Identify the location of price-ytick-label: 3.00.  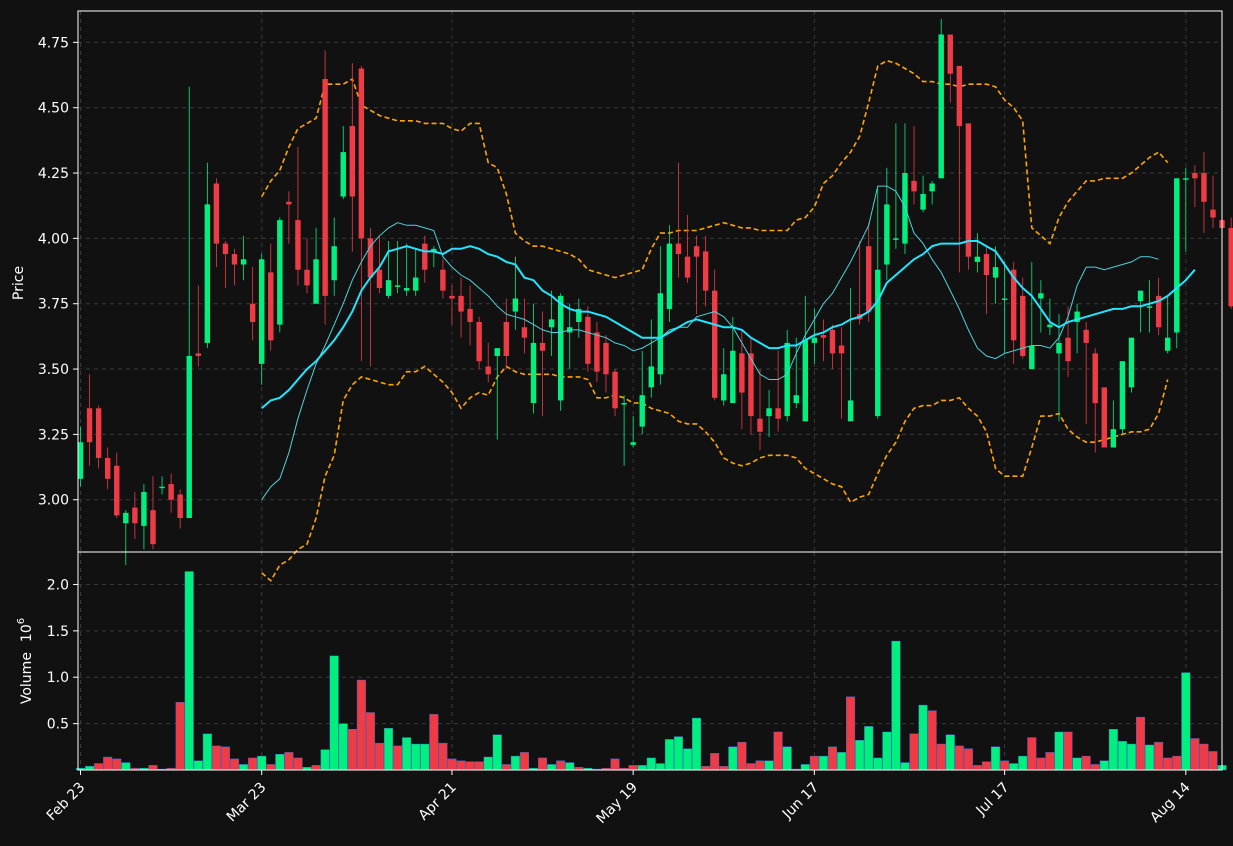
(53, 501).